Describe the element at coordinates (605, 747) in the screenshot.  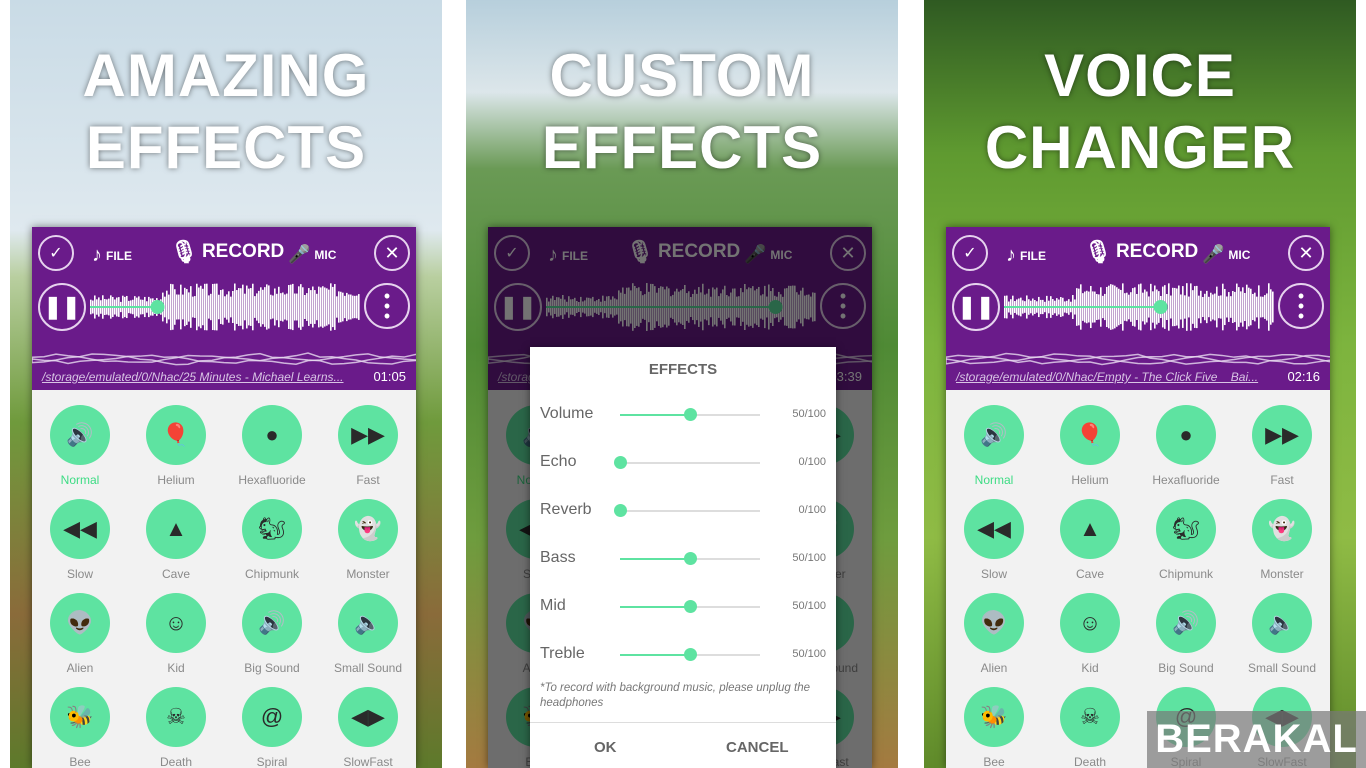
I see `ok-button: OK` at that location.